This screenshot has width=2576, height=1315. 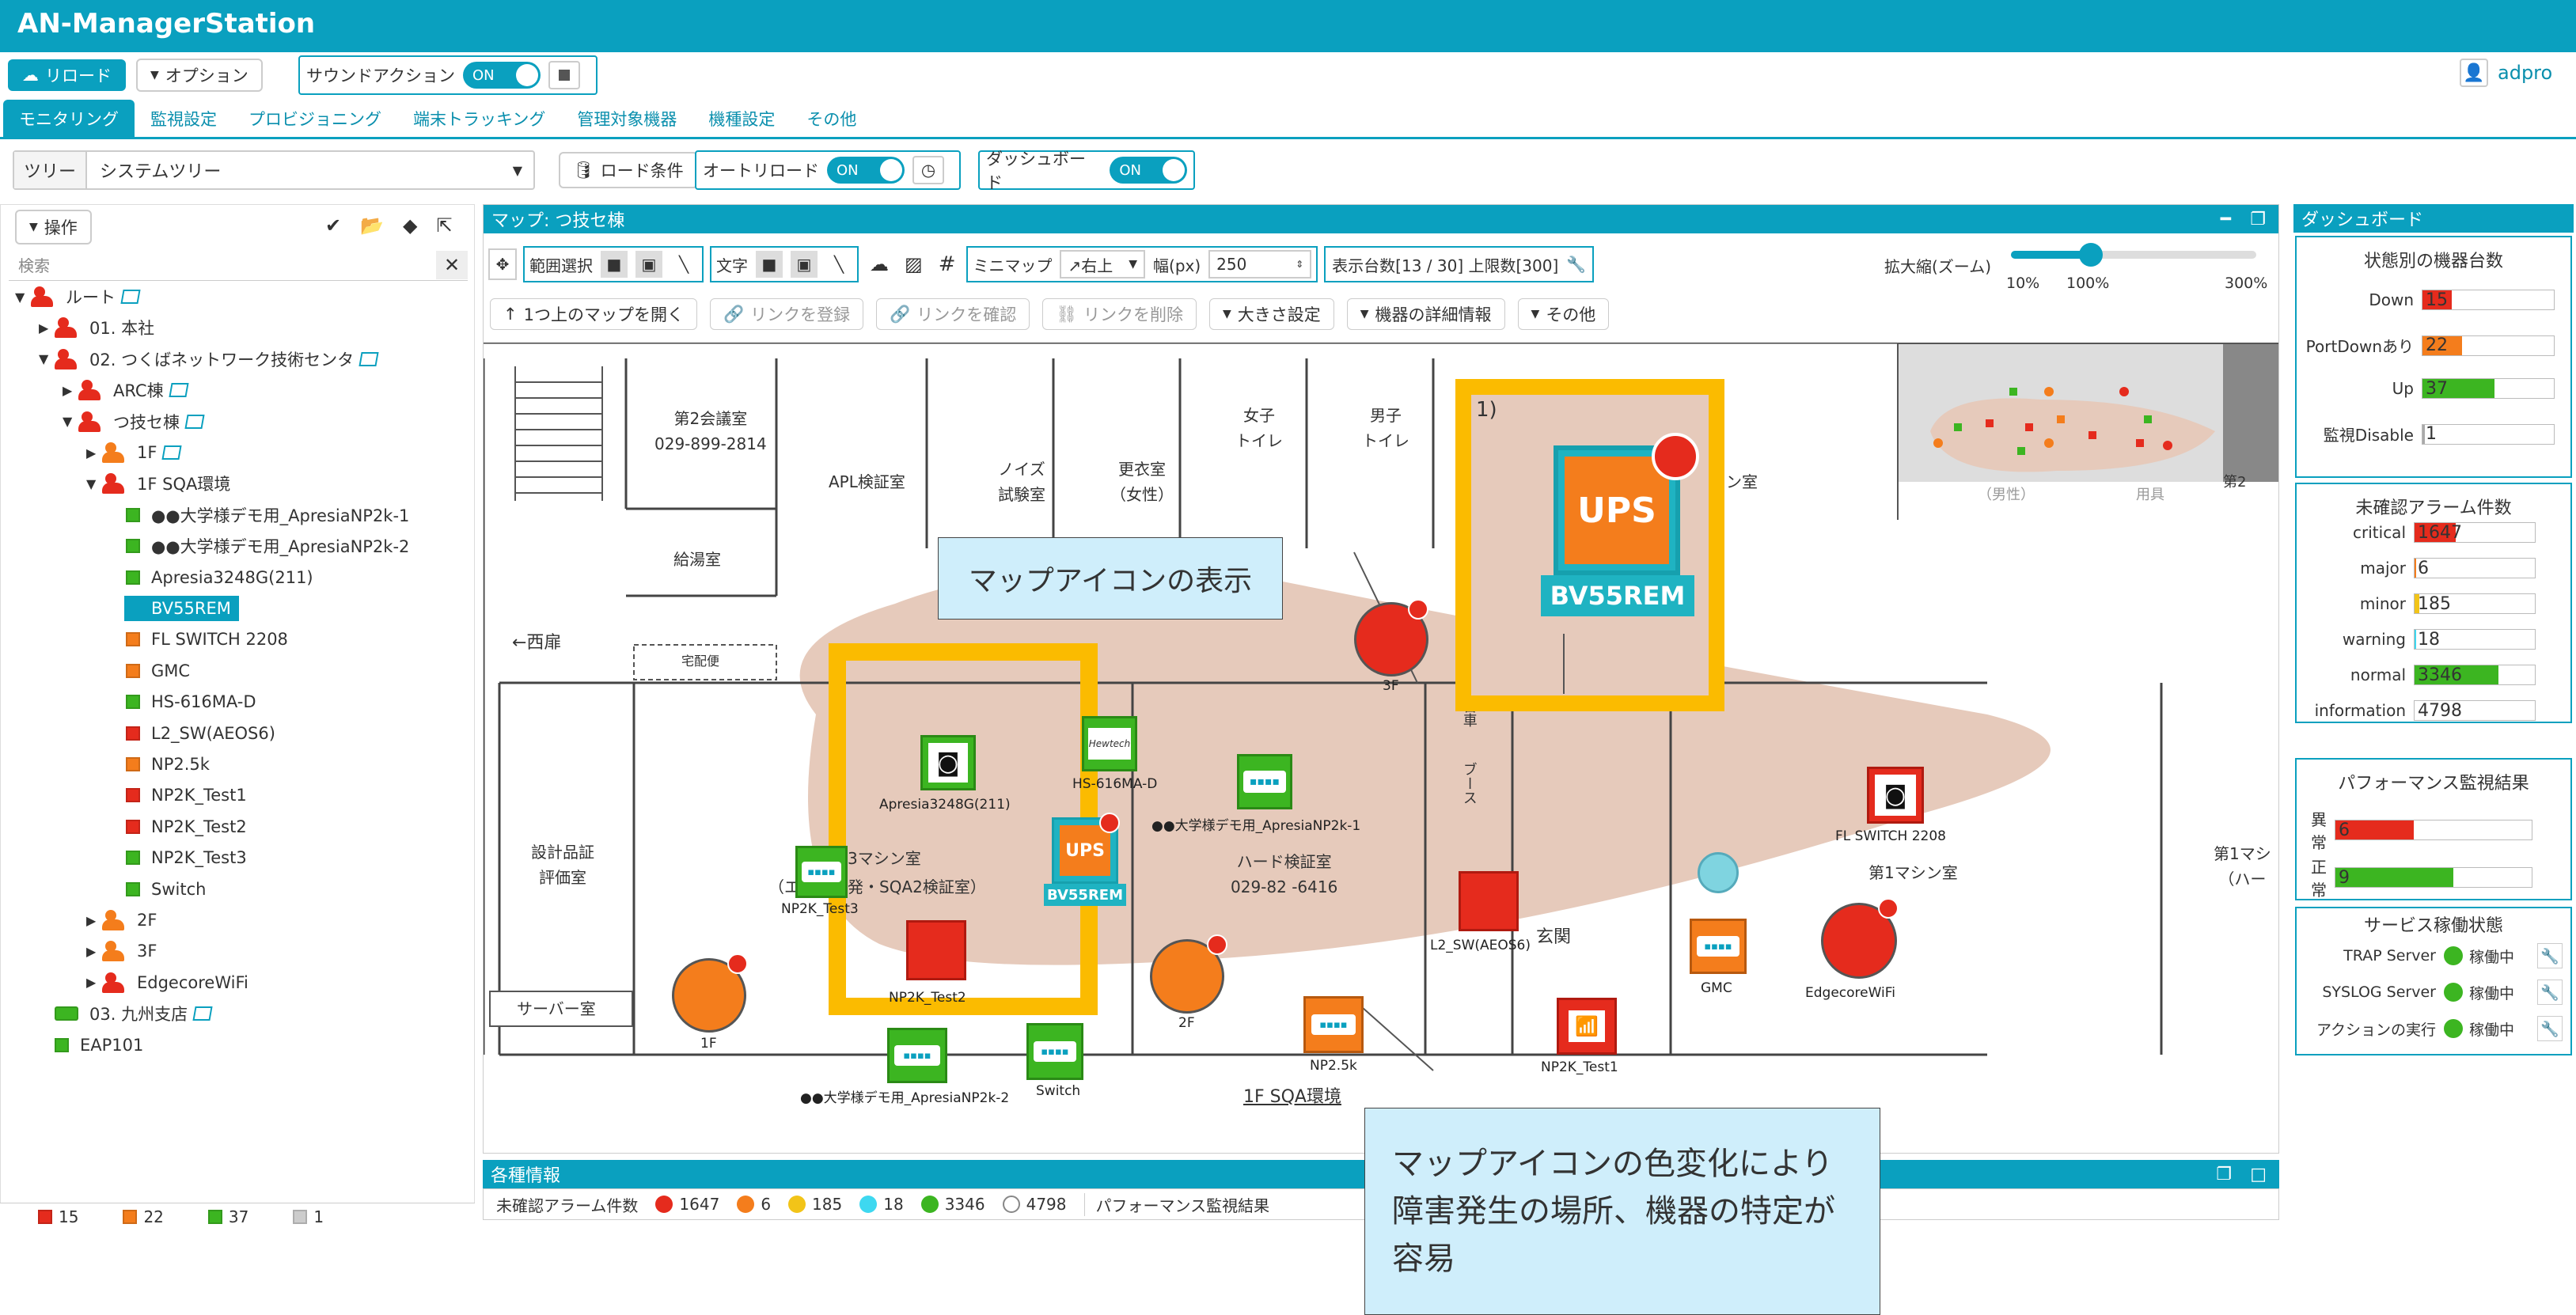 What do you see at coordinates (1895, 795) in the screenshot?
I see `flswitch-device-icon: ◙` at bounding box center [1895, 795].